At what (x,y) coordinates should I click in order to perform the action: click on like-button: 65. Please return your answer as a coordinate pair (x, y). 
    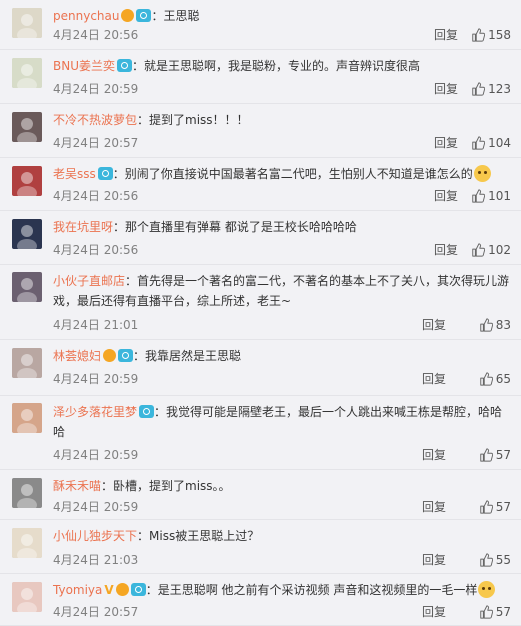
    Looking at the image, I should click on (495, 379).